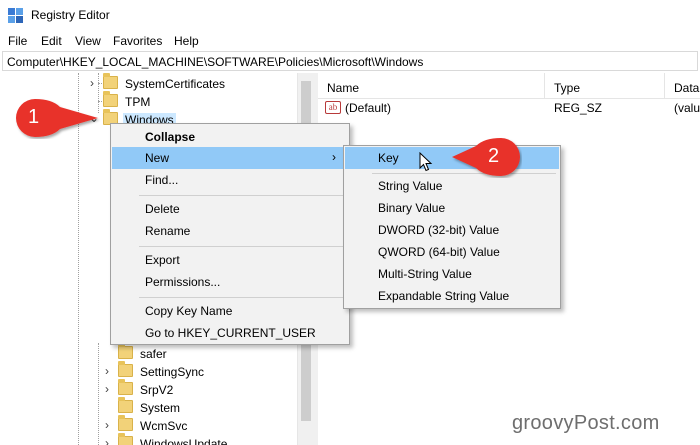 The height and width of the screenshot is (445, 700). I want to click on submenu-item-label: String Value, so click(410, 186).